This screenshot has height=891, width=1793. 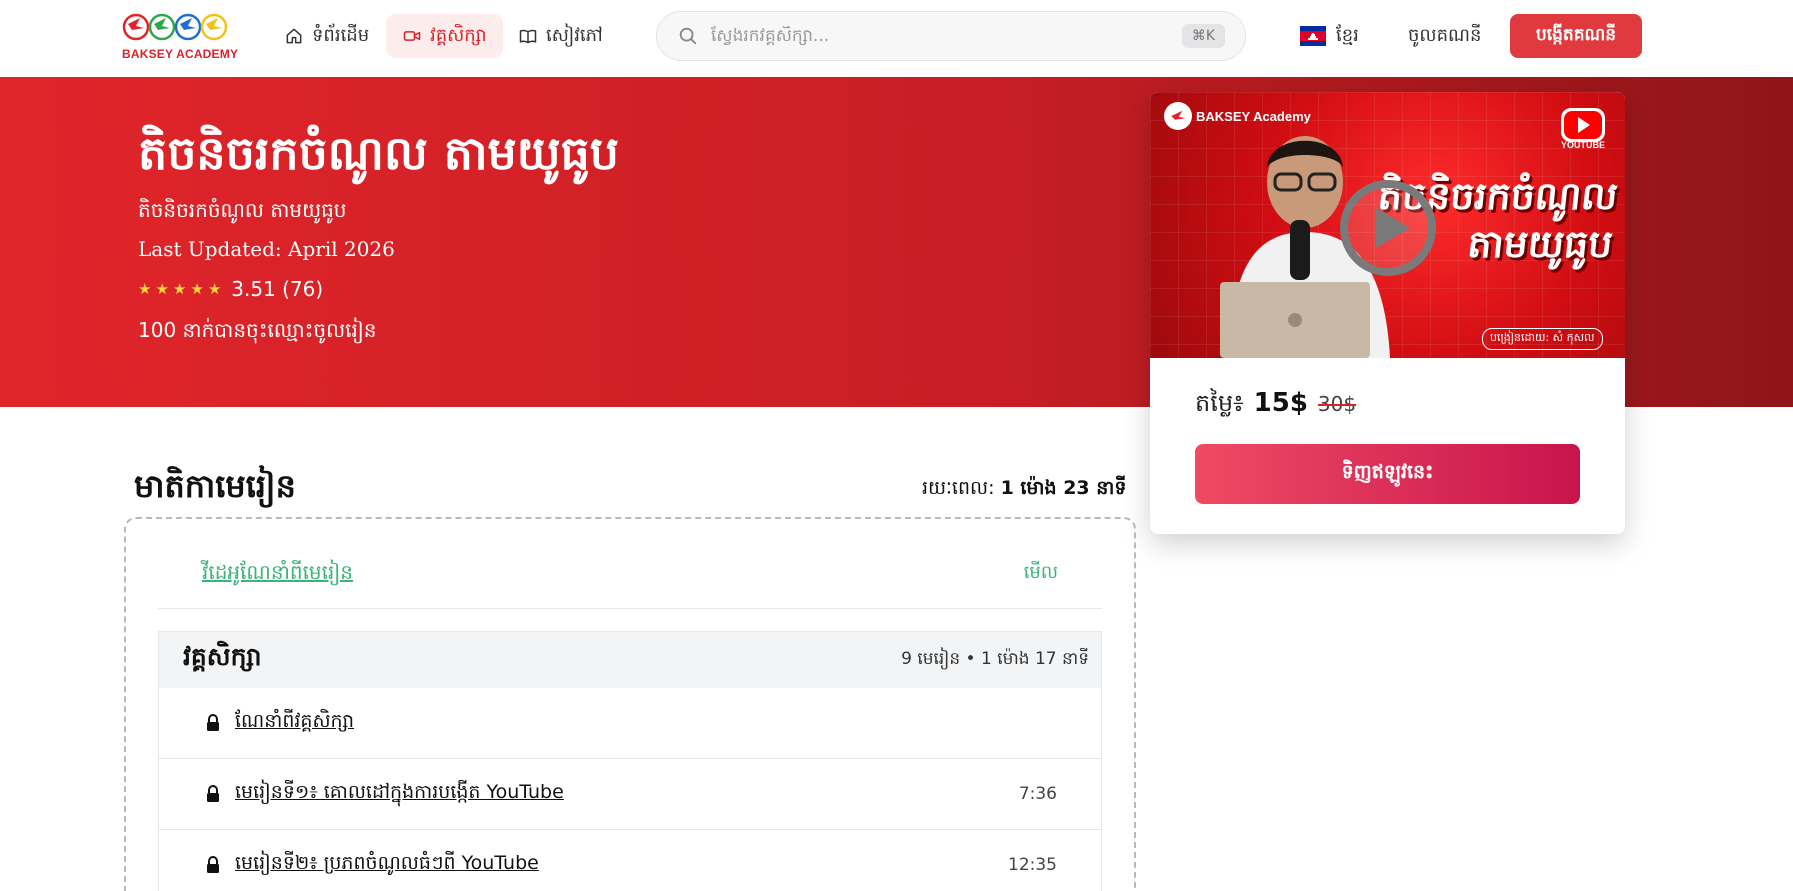 I want to click on lesson-duration: 7:36, so click(x=1037, y=794).